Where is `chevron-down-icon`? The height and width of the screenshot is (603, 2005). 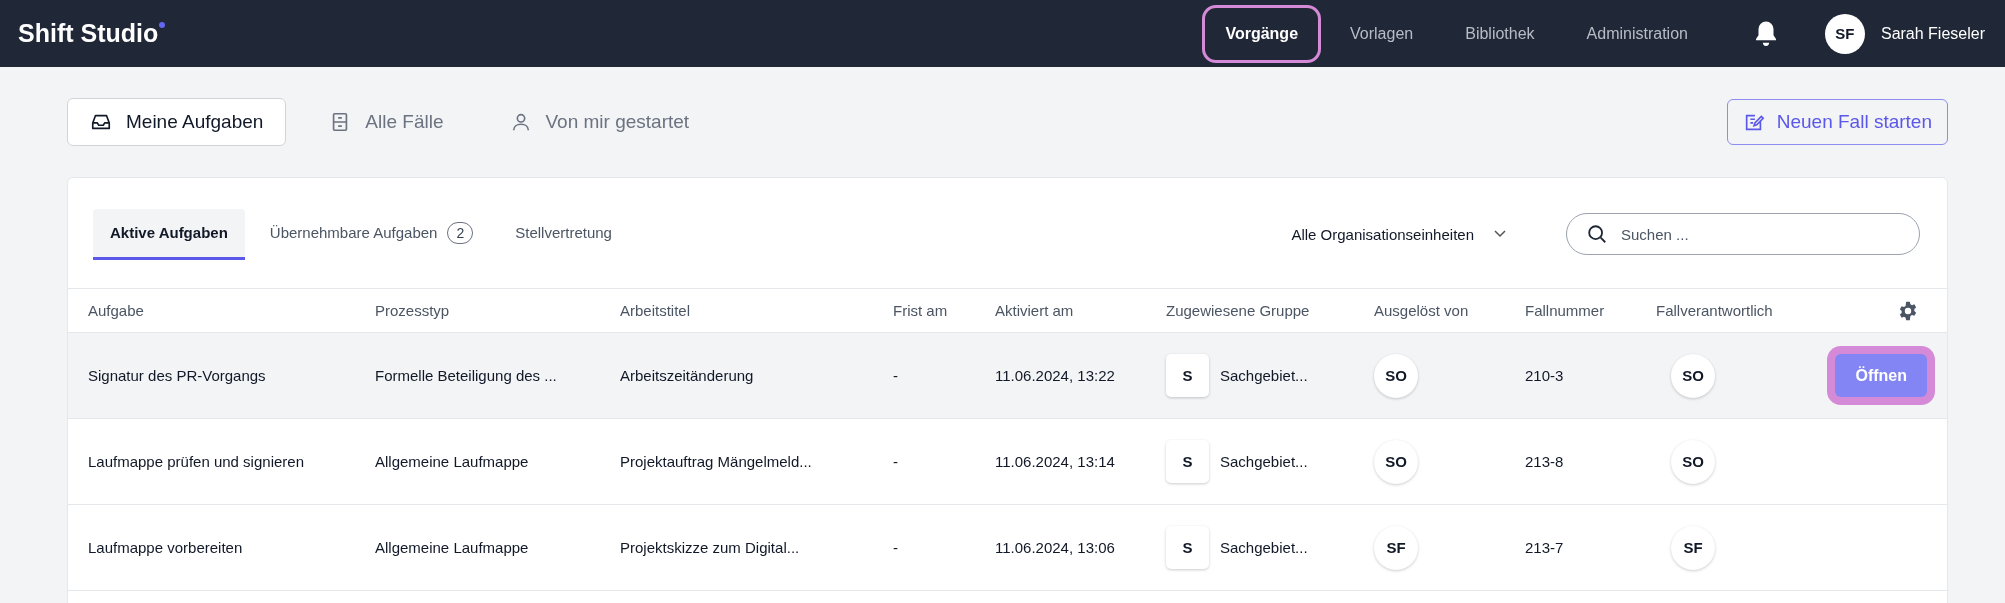 chevron-down-icon is located at coordinates (1500, 234).